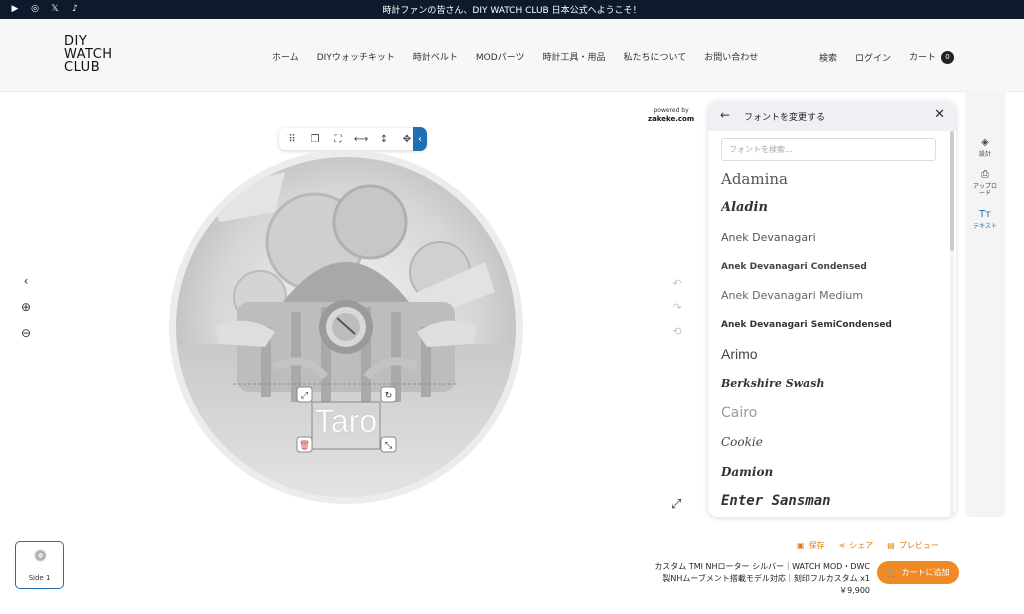 This screenshot has height=614, width=1024. What do you see at coordinates (831, 354) in the screenshot?
I see `font-option: Arimo` at bounding box center [831, 354].